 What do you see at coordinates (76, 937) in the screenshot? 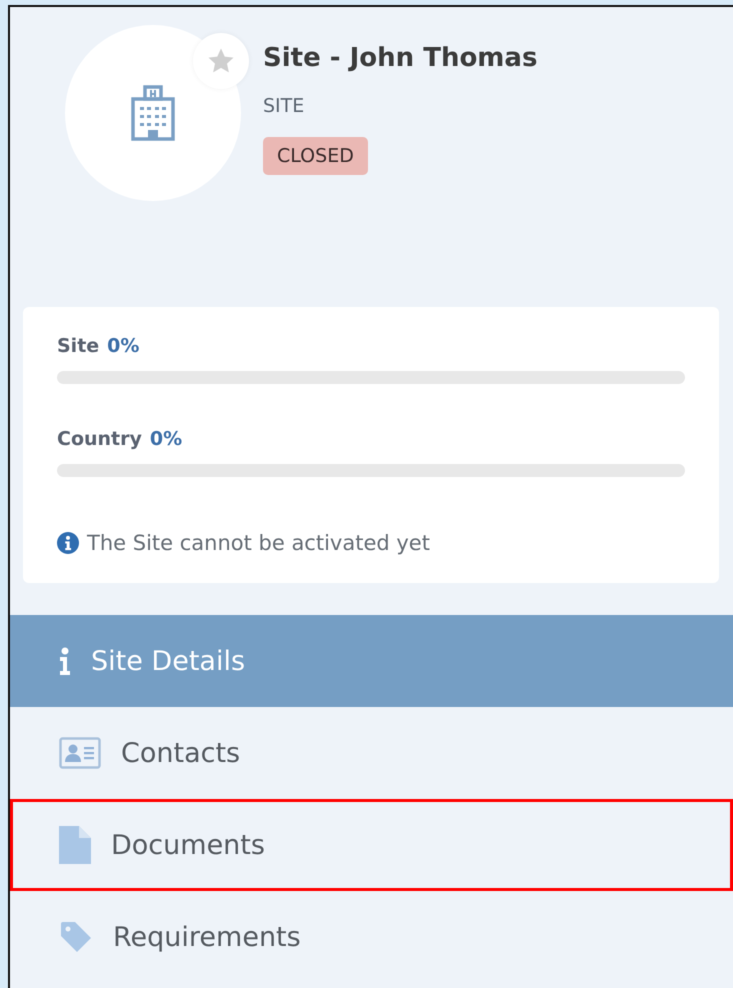
I see `tag-icon` at bounding box center [76, 937].